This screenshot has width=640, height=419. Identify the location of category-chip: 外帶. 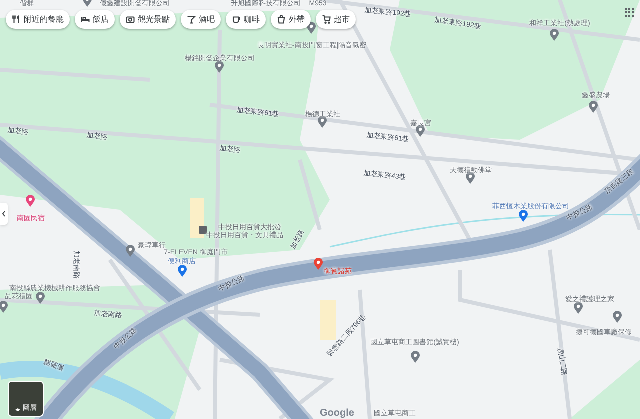
(291, 19).